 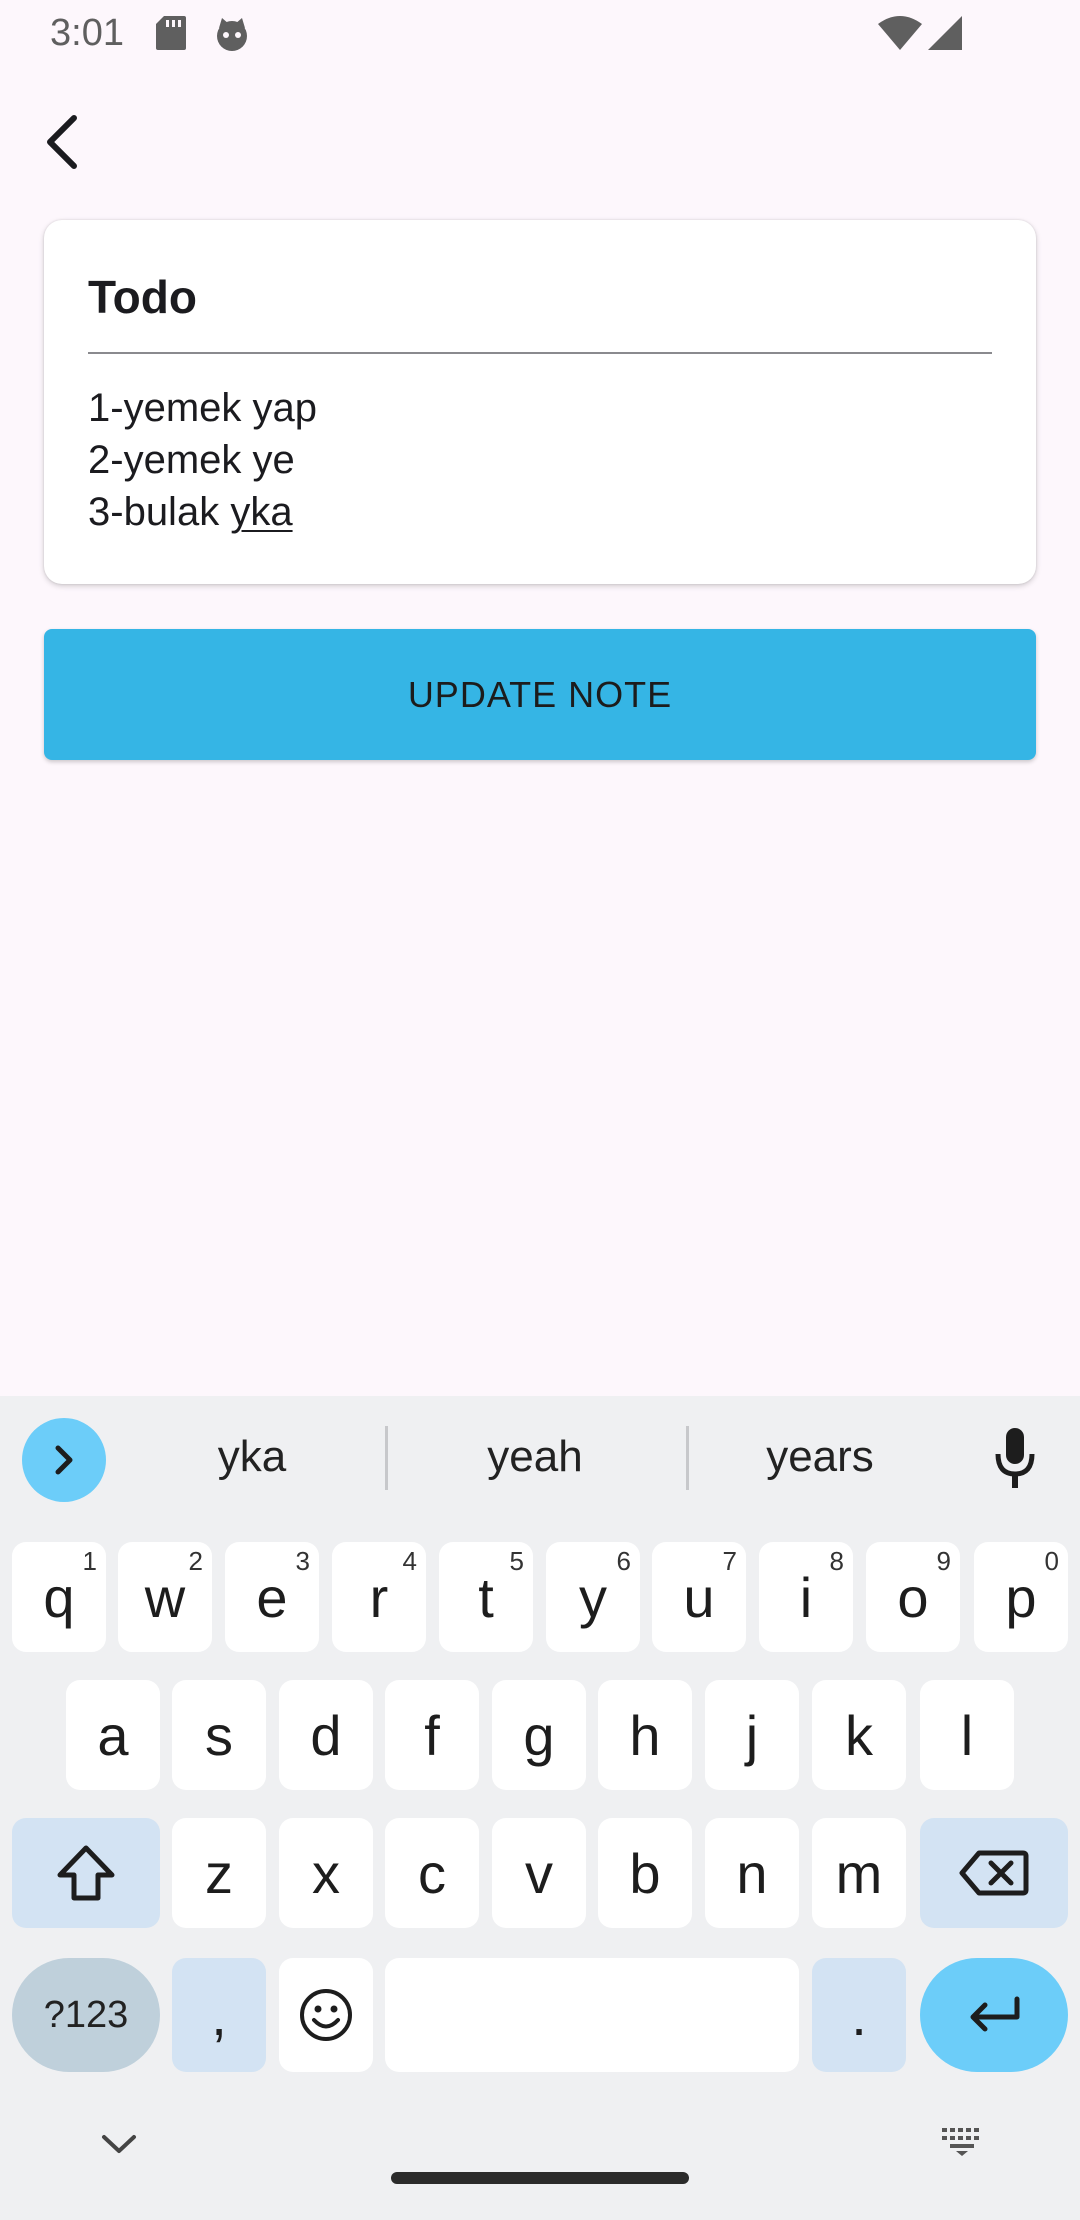 What do you see at coordinates (219, 1873) in the screenshot?
I see `key-z: z` at bounding box center [219, 1873].